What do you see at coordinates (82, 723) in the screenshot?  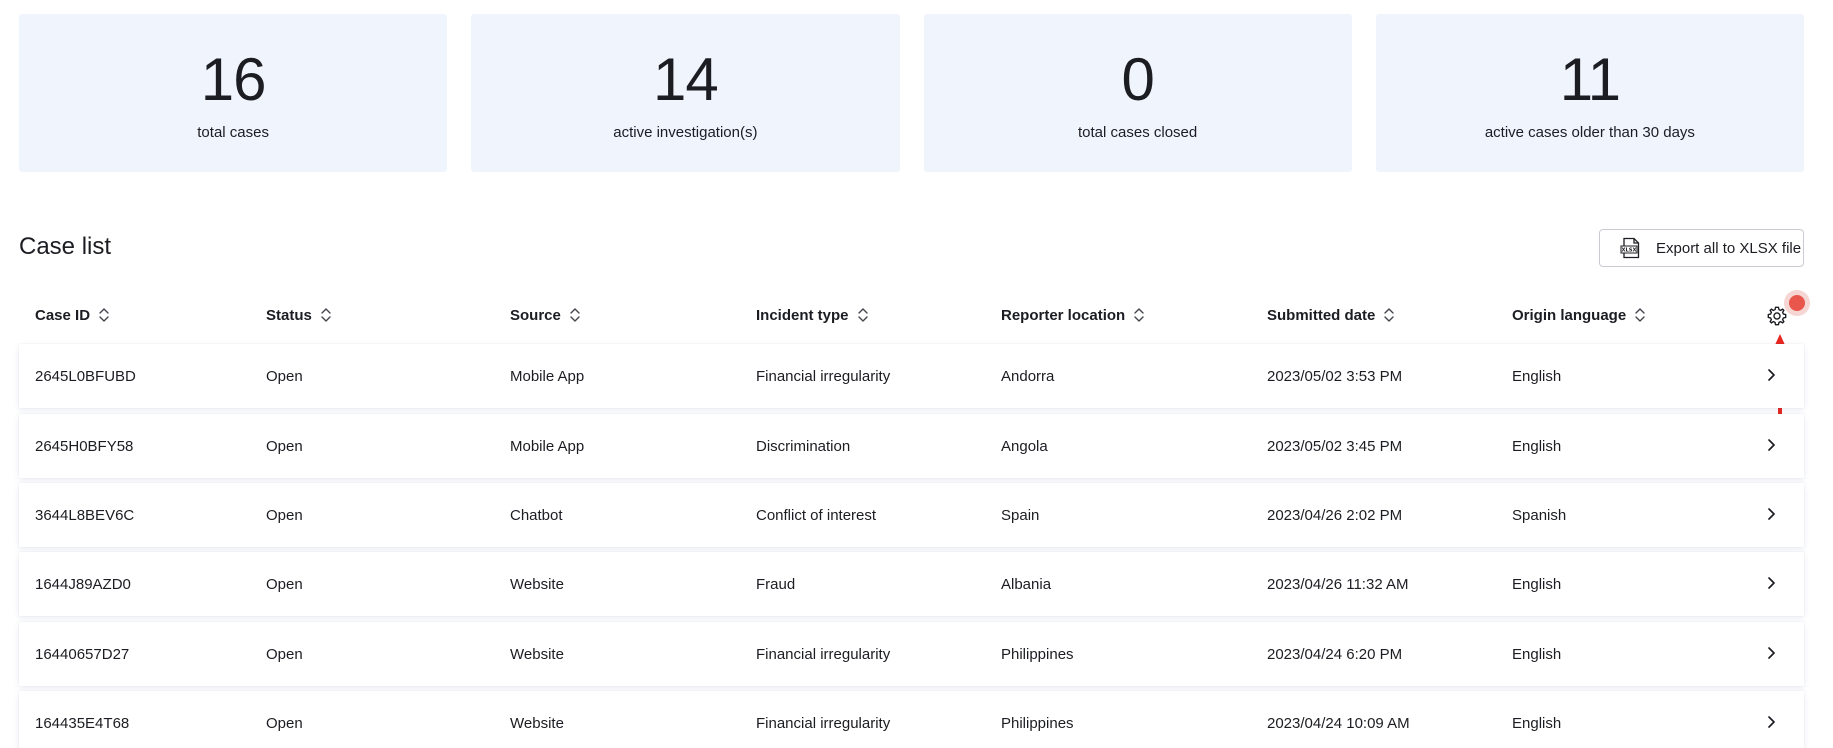 I see `cell-case-id: 164435E4T68` at bounding box center [82, 723].